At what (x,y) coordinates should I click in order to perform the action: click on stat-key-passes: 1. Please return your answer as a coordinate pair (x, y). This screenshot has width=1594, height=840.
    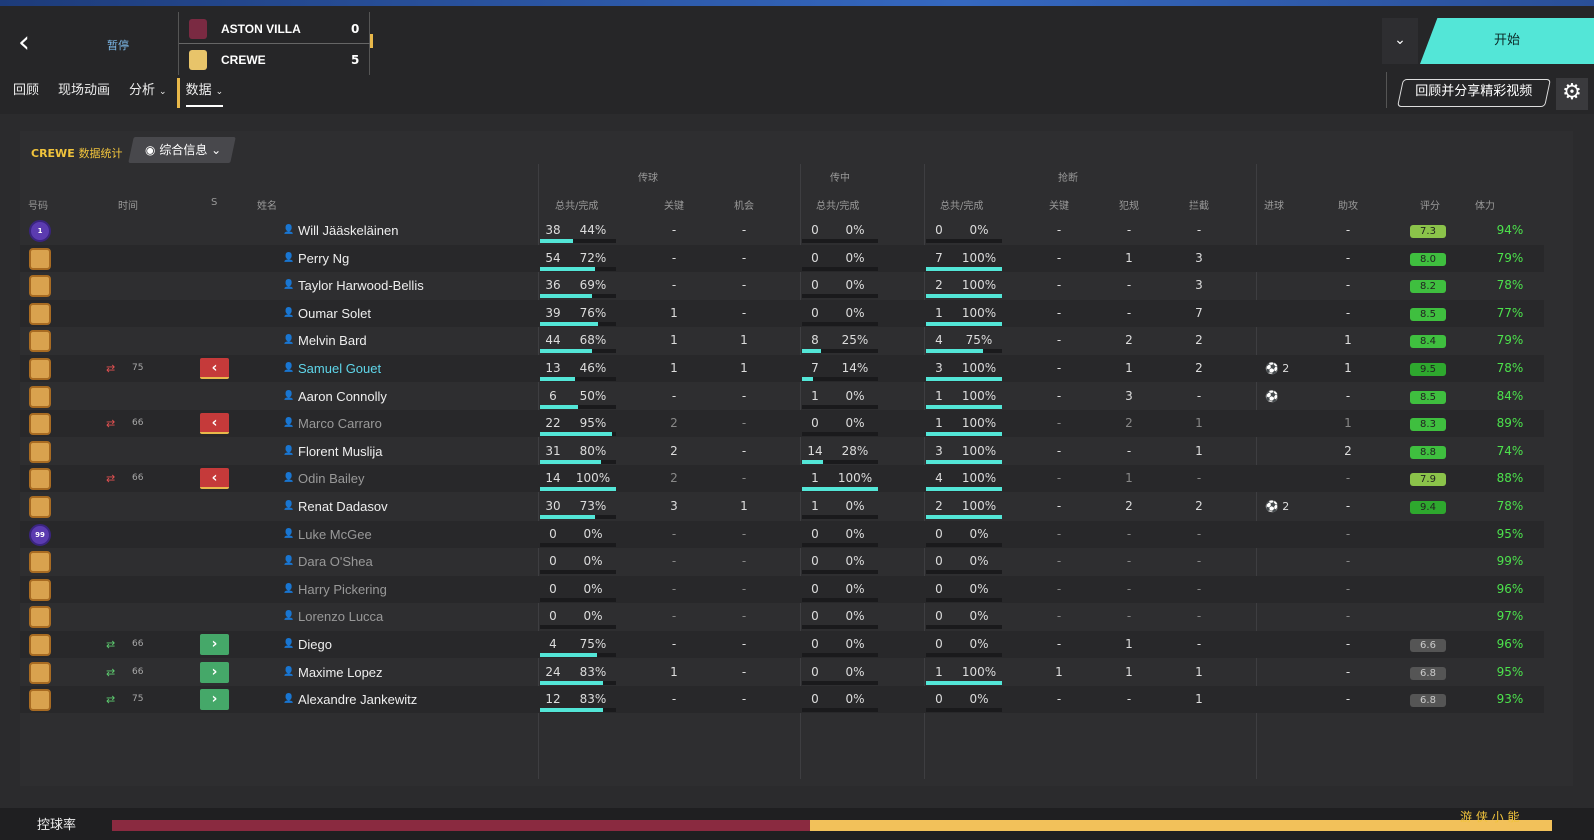
    Looking at the image, I should click on (674, 340).